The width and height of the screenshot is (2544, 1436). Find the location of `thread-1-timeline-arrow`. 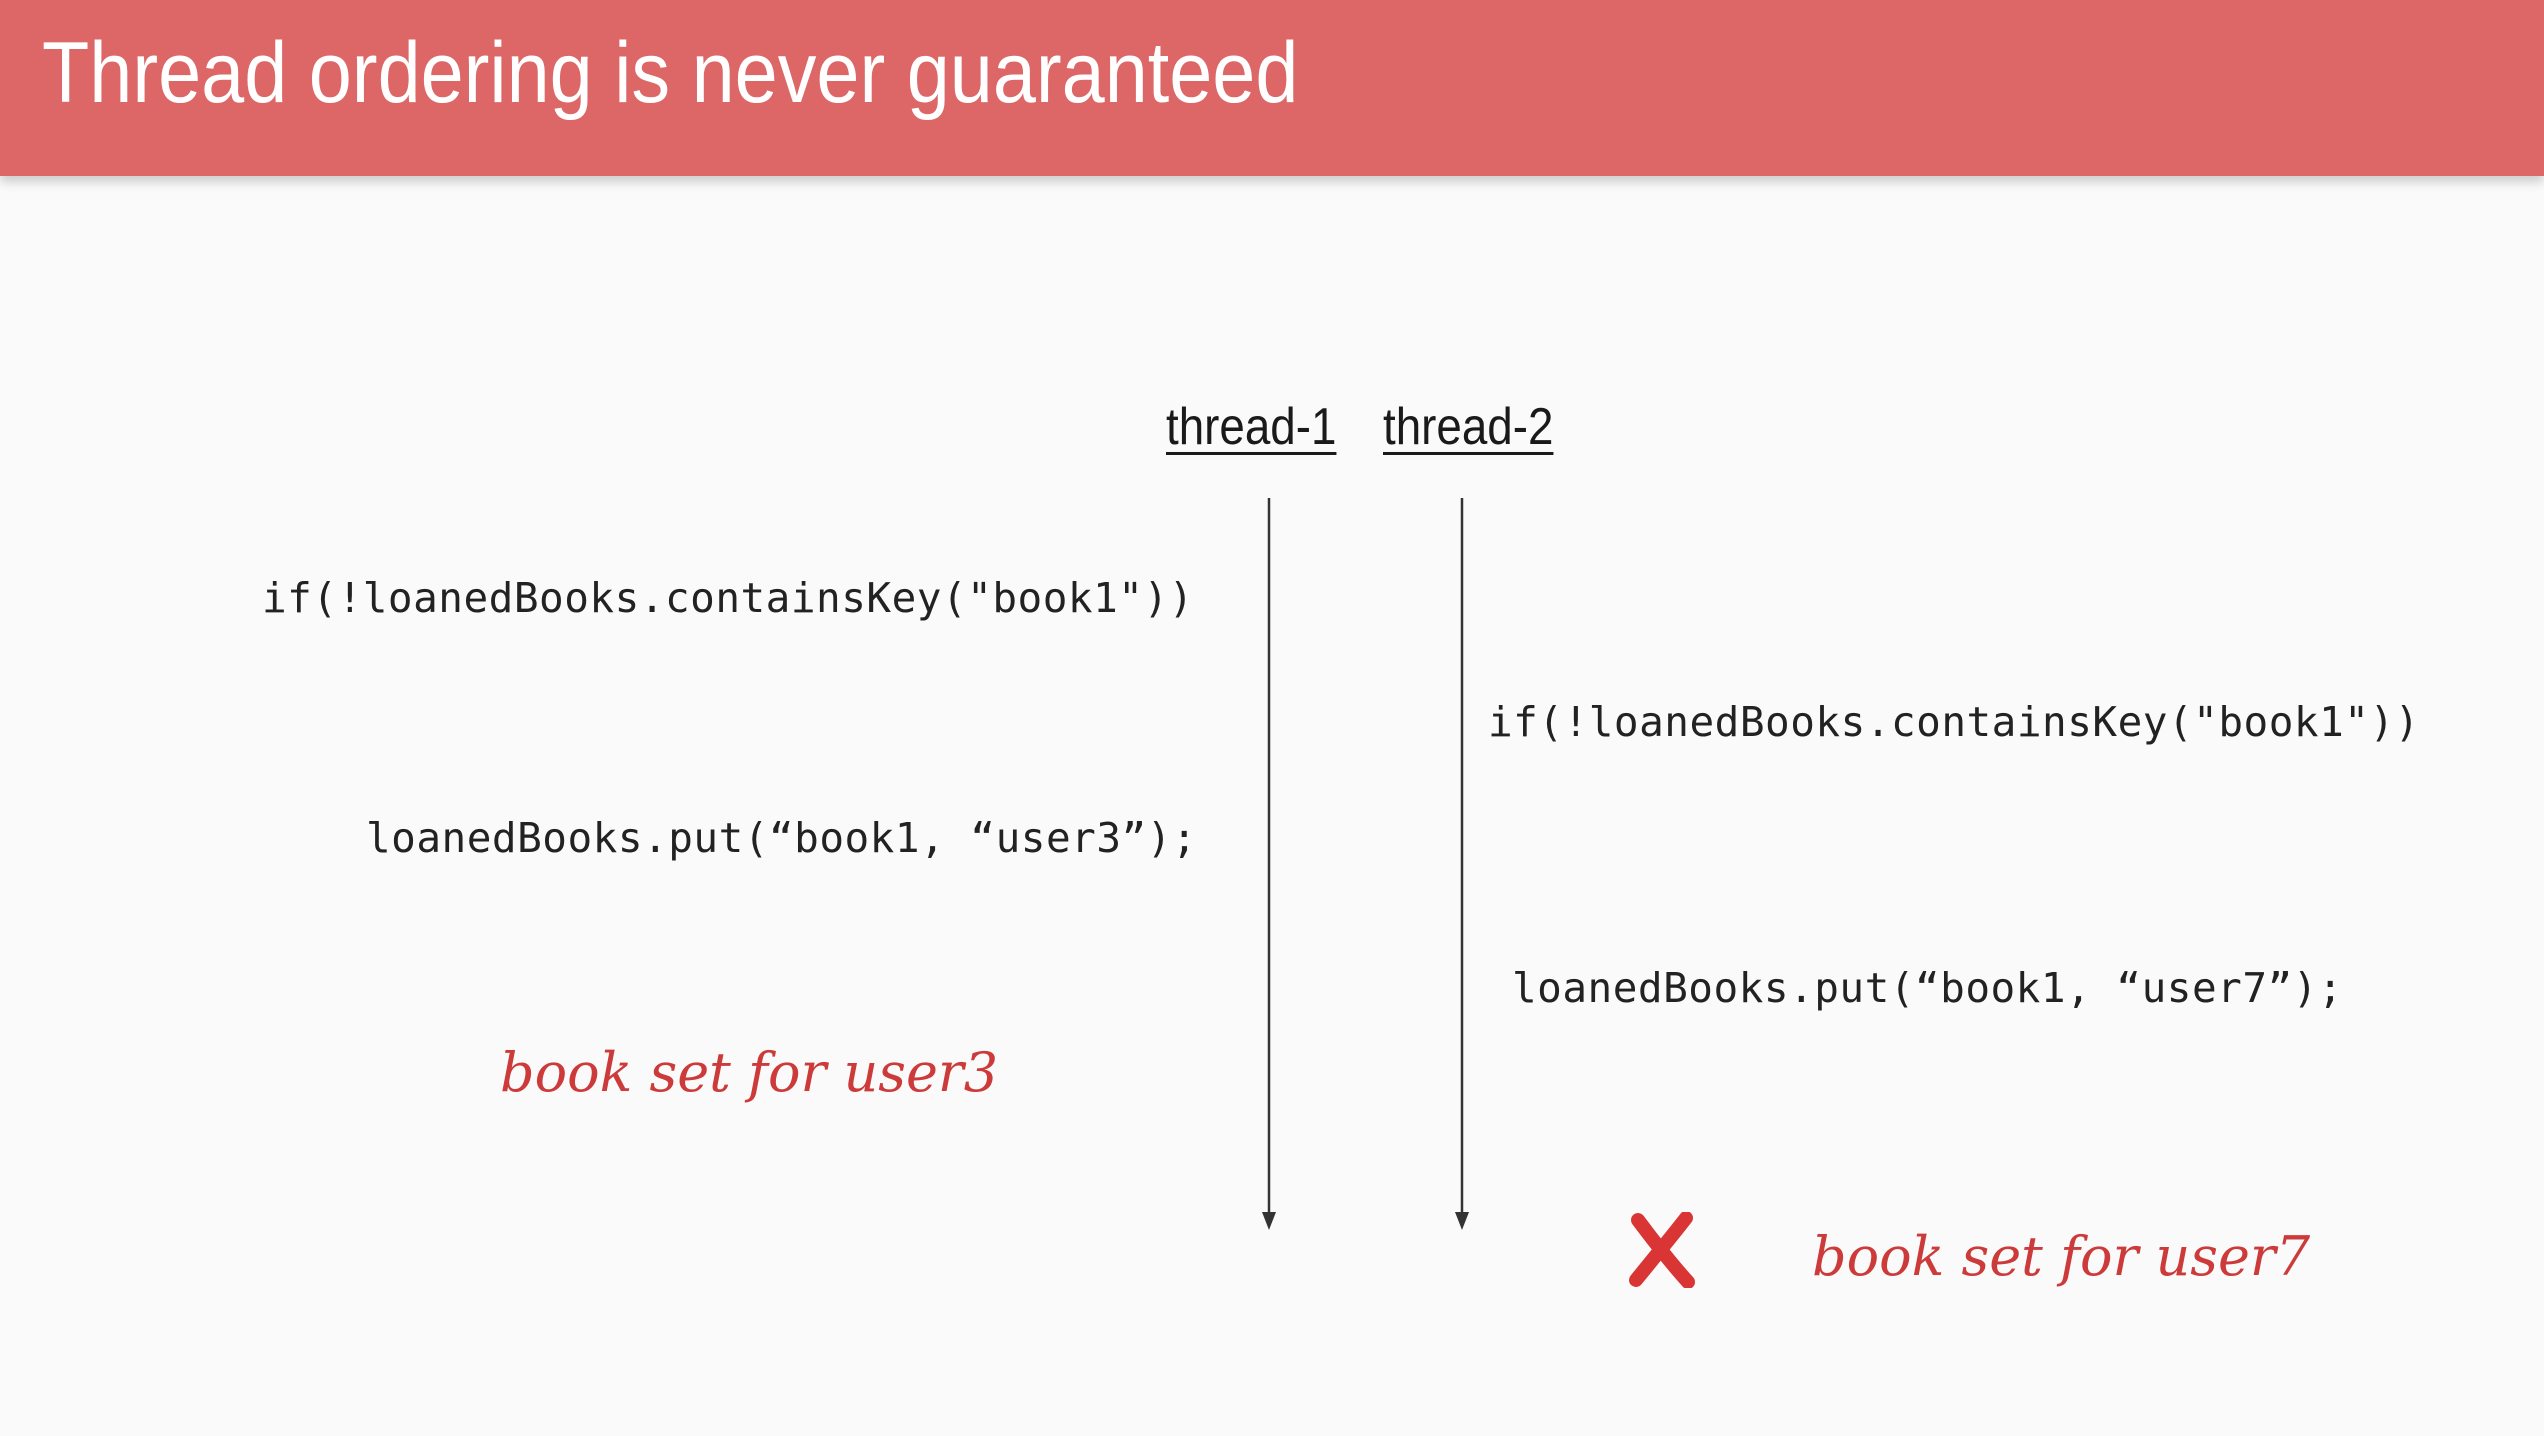

thread-1-timeline-arrow is located at coordinates (1269, 864).